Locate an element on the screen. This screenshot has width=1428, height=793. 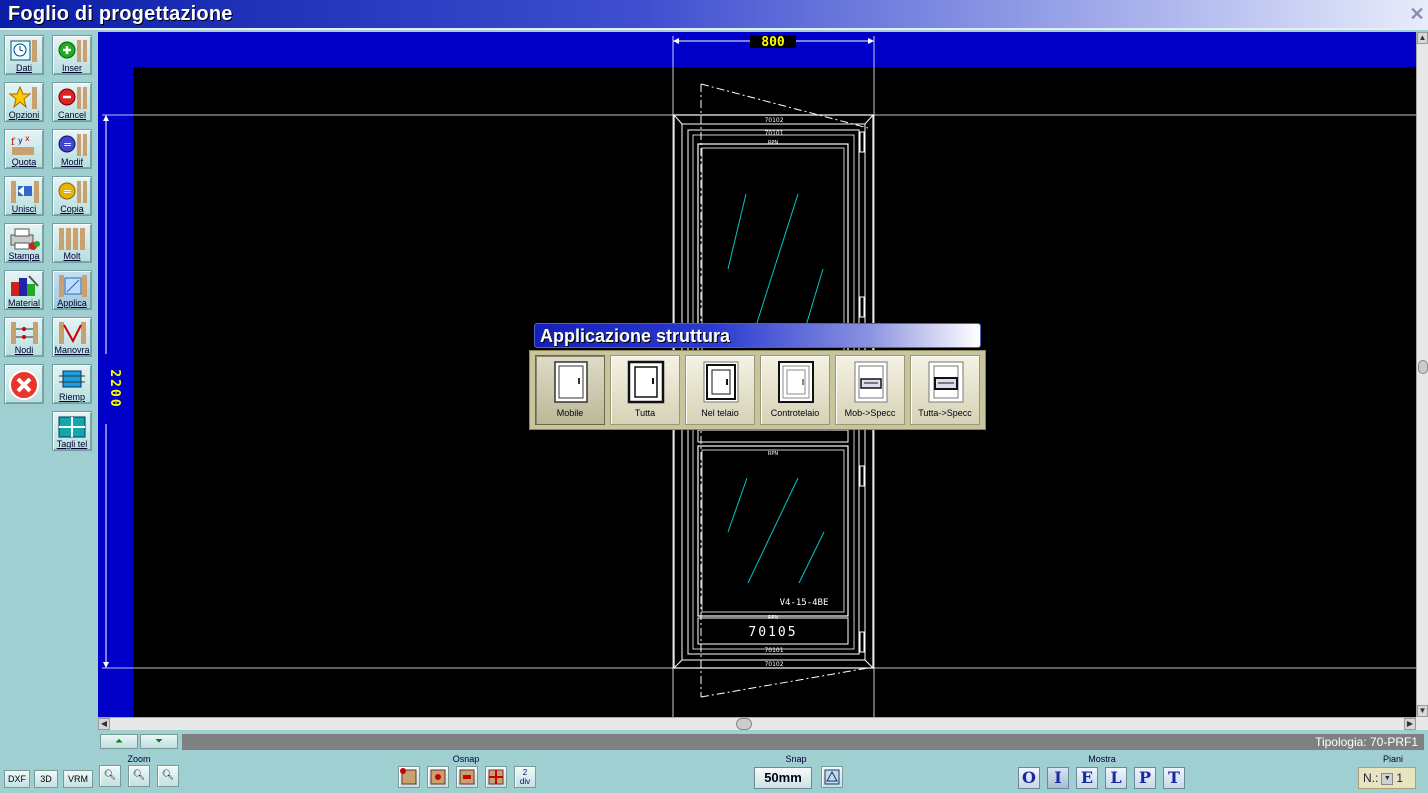
tool-inser-button: Inser is located at coordinates (72, 55).